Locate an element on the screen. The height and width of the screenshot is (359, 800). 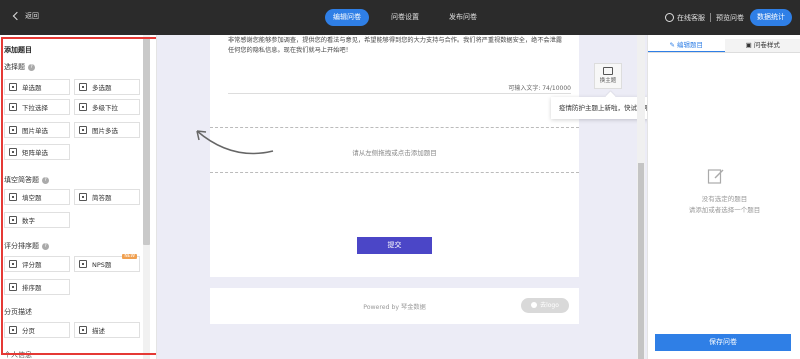
add-rating: 评分题 is located at coordinates (37, 264).